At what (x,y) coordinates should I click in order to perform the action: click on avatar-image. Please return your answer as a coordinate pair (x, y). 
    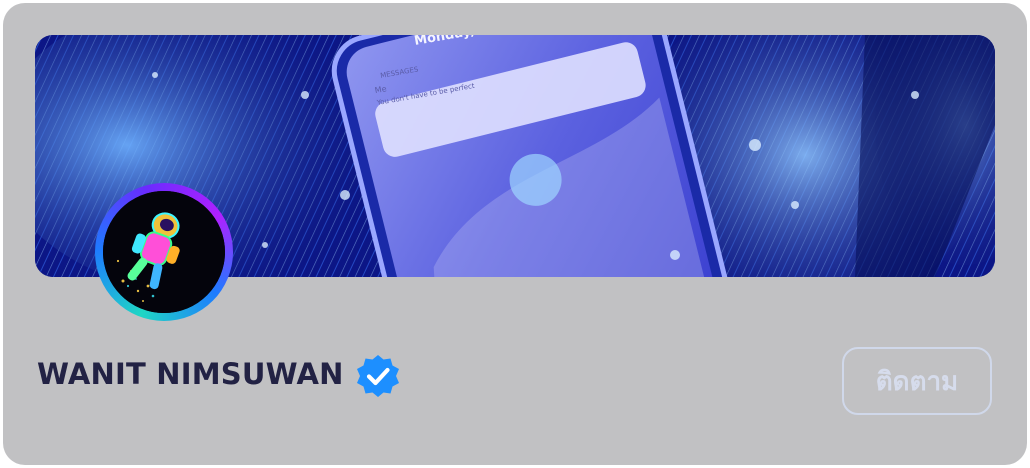
    Looking at the image, I should click on (164, 252).